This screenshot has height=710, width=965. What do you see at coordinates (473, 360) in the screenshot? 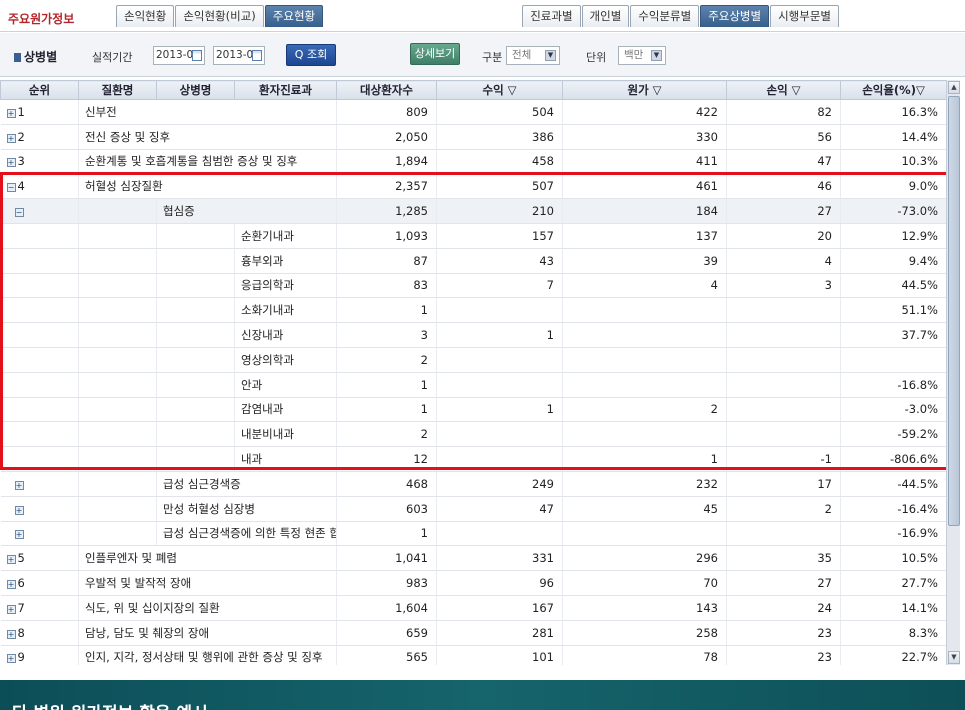
I see `table-row: 영상의학과 2` at bounding box center [473, 360].